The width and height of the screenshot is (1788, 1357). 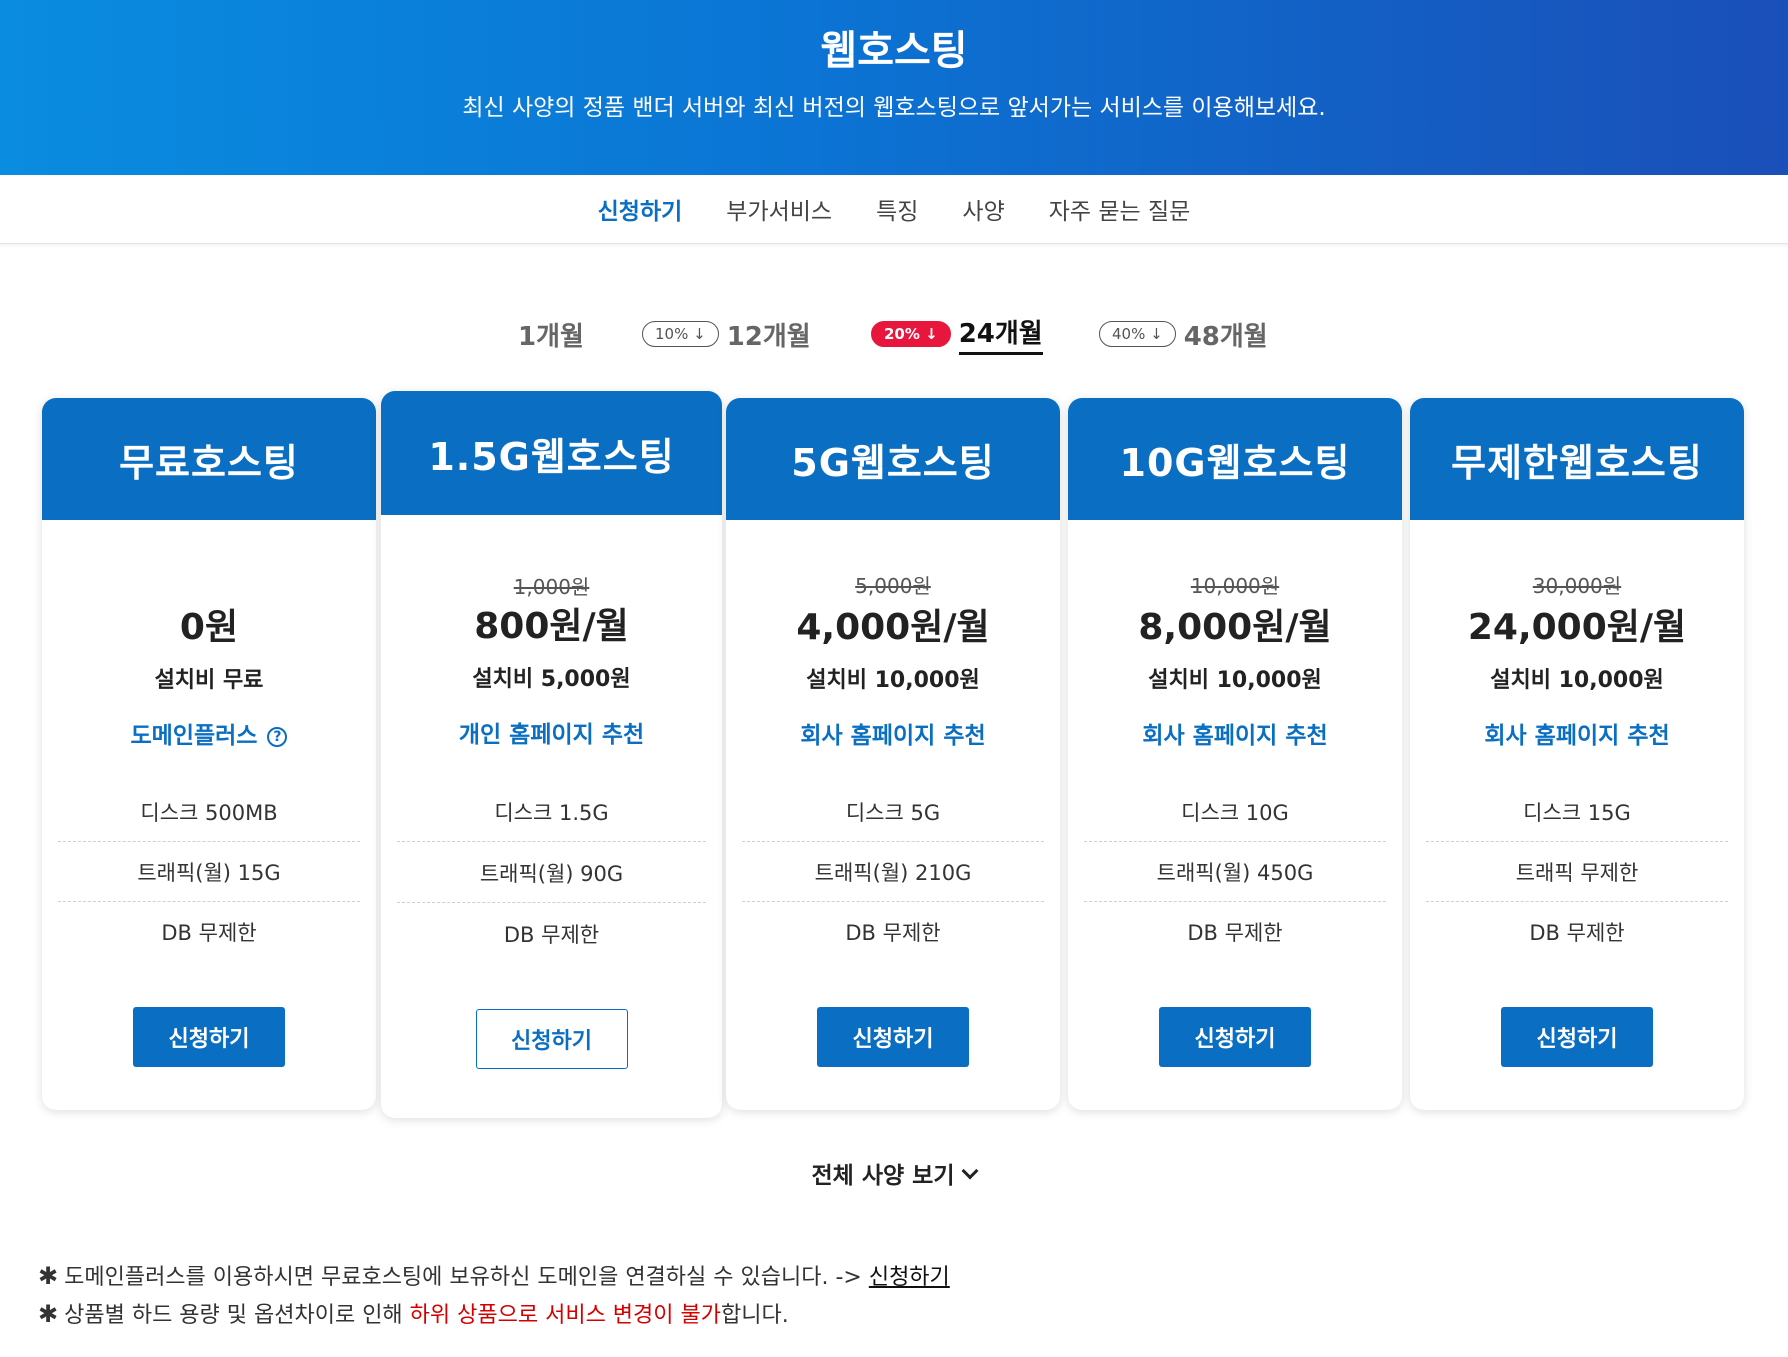 I want to click on original-price: 5,000원, so click(x=893, y=586).